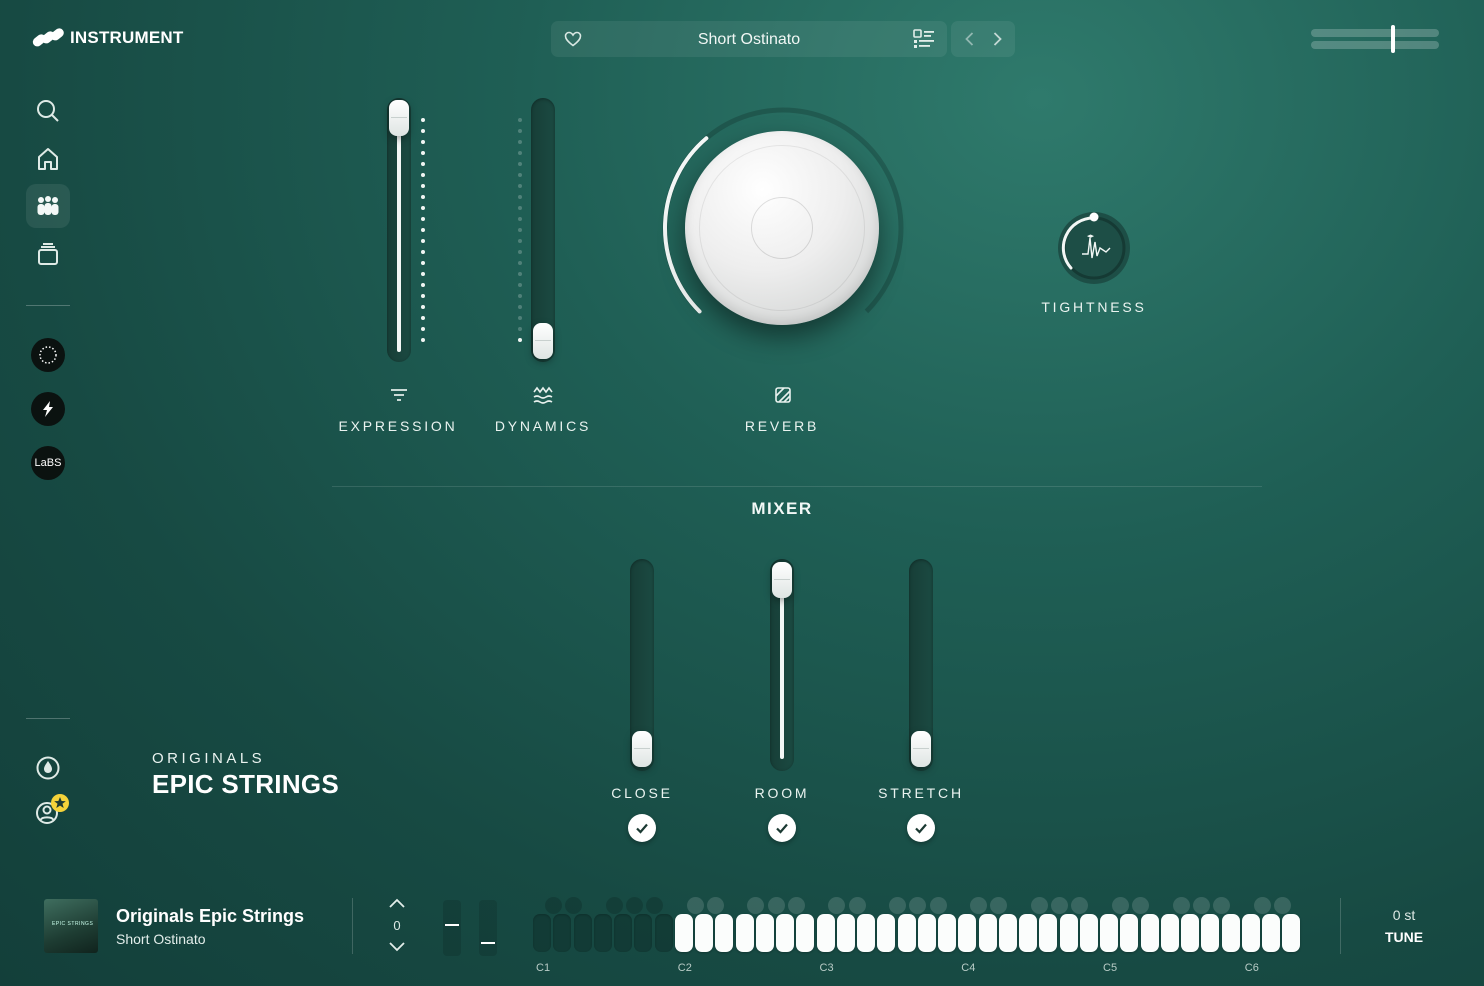 Image resolution: width=1484 pixels, height=986 pixels. Describe the element at coordinates (48, 355) in the screenshot. I see `originals-brand-button` at that location.